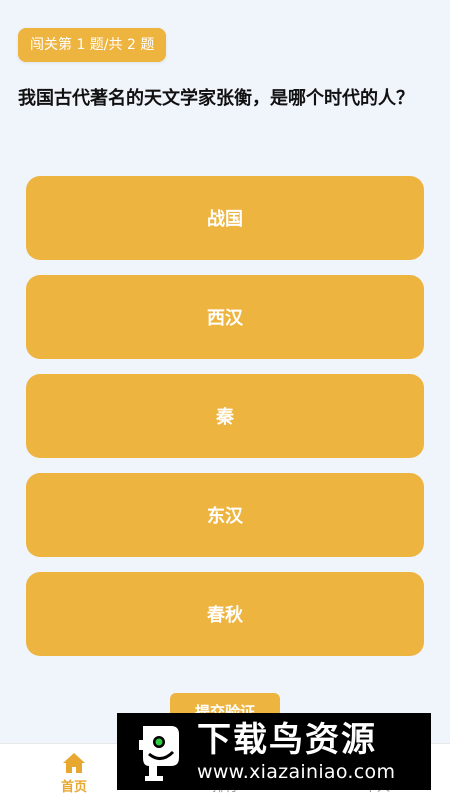 This screenshot has width=450, height=801. What do you see at coordinates (216, 98) in the screenshot?
I see `question-text: 我国古代著名的天文学家张衡，是哪个时代的人？` at bounding box center [216, 98].